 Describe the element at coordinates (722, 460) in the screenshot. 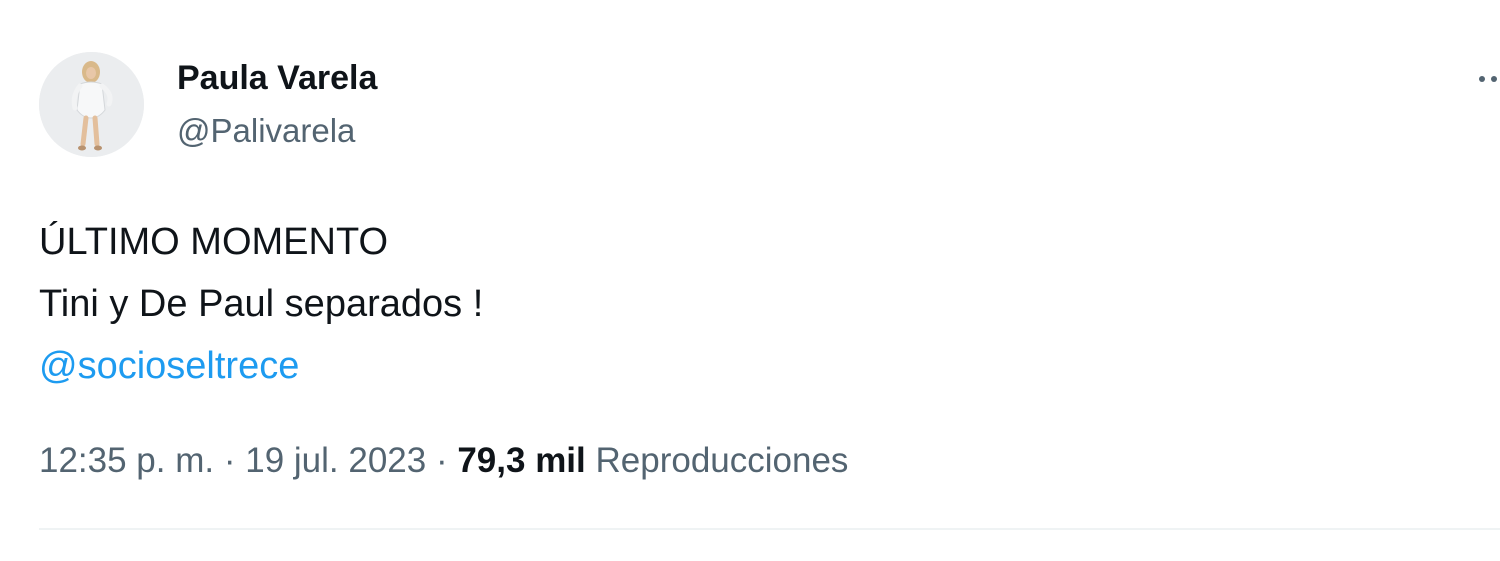

I see `views-label: Reproducciones` at that location.